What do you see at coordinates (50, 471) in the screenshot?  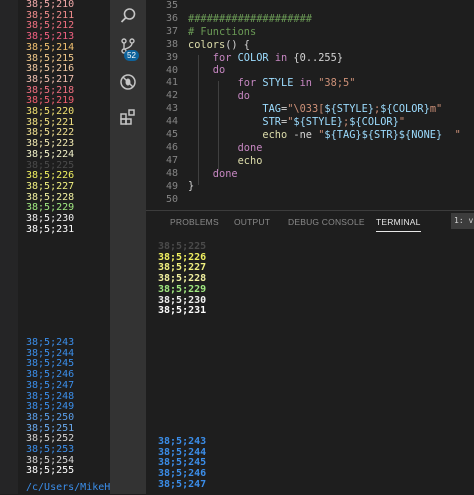 I see `terminal-line: 38;5;255` at bounding box center [50, 471].